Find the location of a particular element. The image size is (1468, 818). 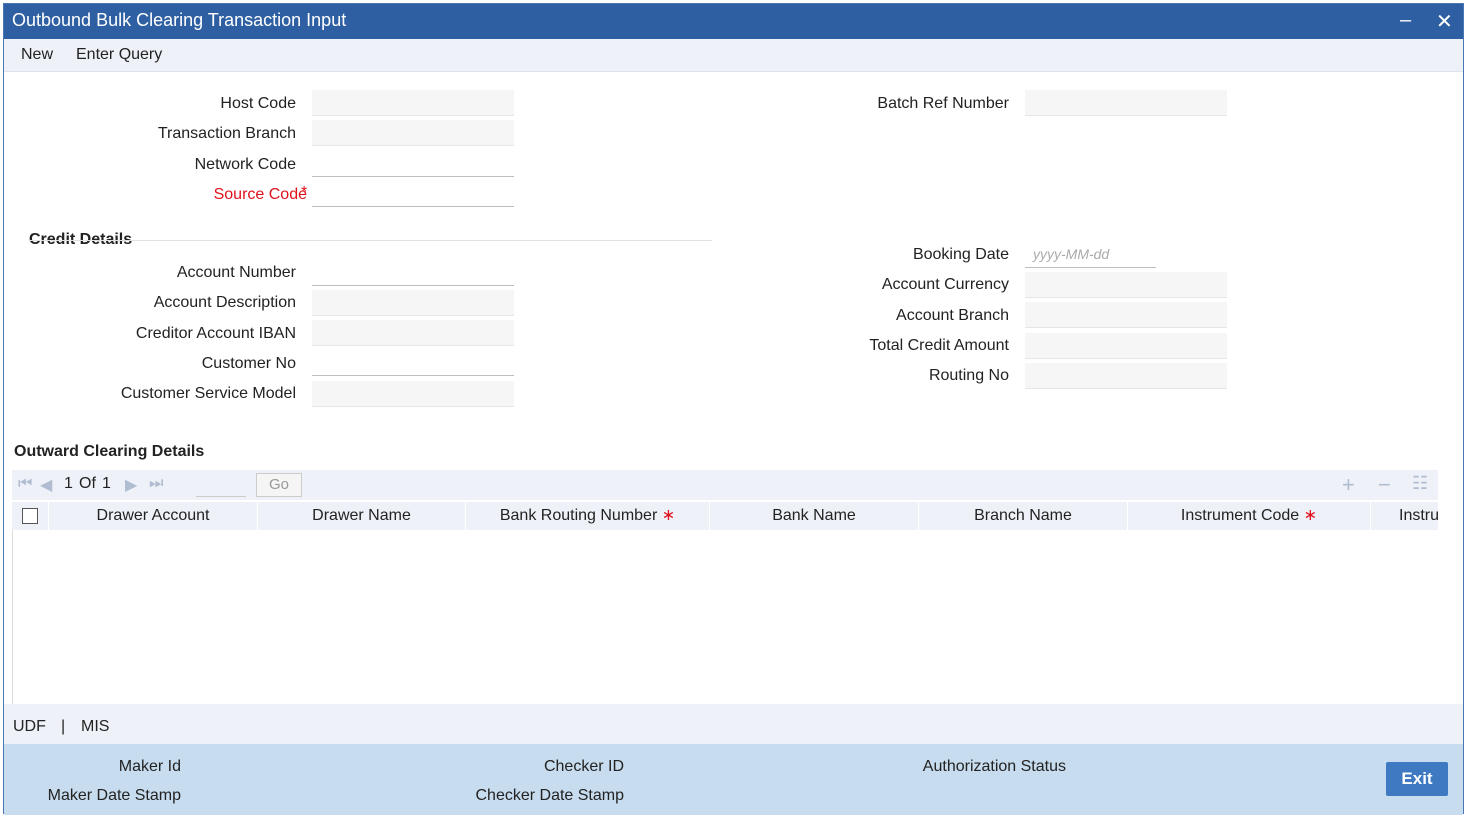

booking-date-label: Booking Date is located at coordinates (960, 254).